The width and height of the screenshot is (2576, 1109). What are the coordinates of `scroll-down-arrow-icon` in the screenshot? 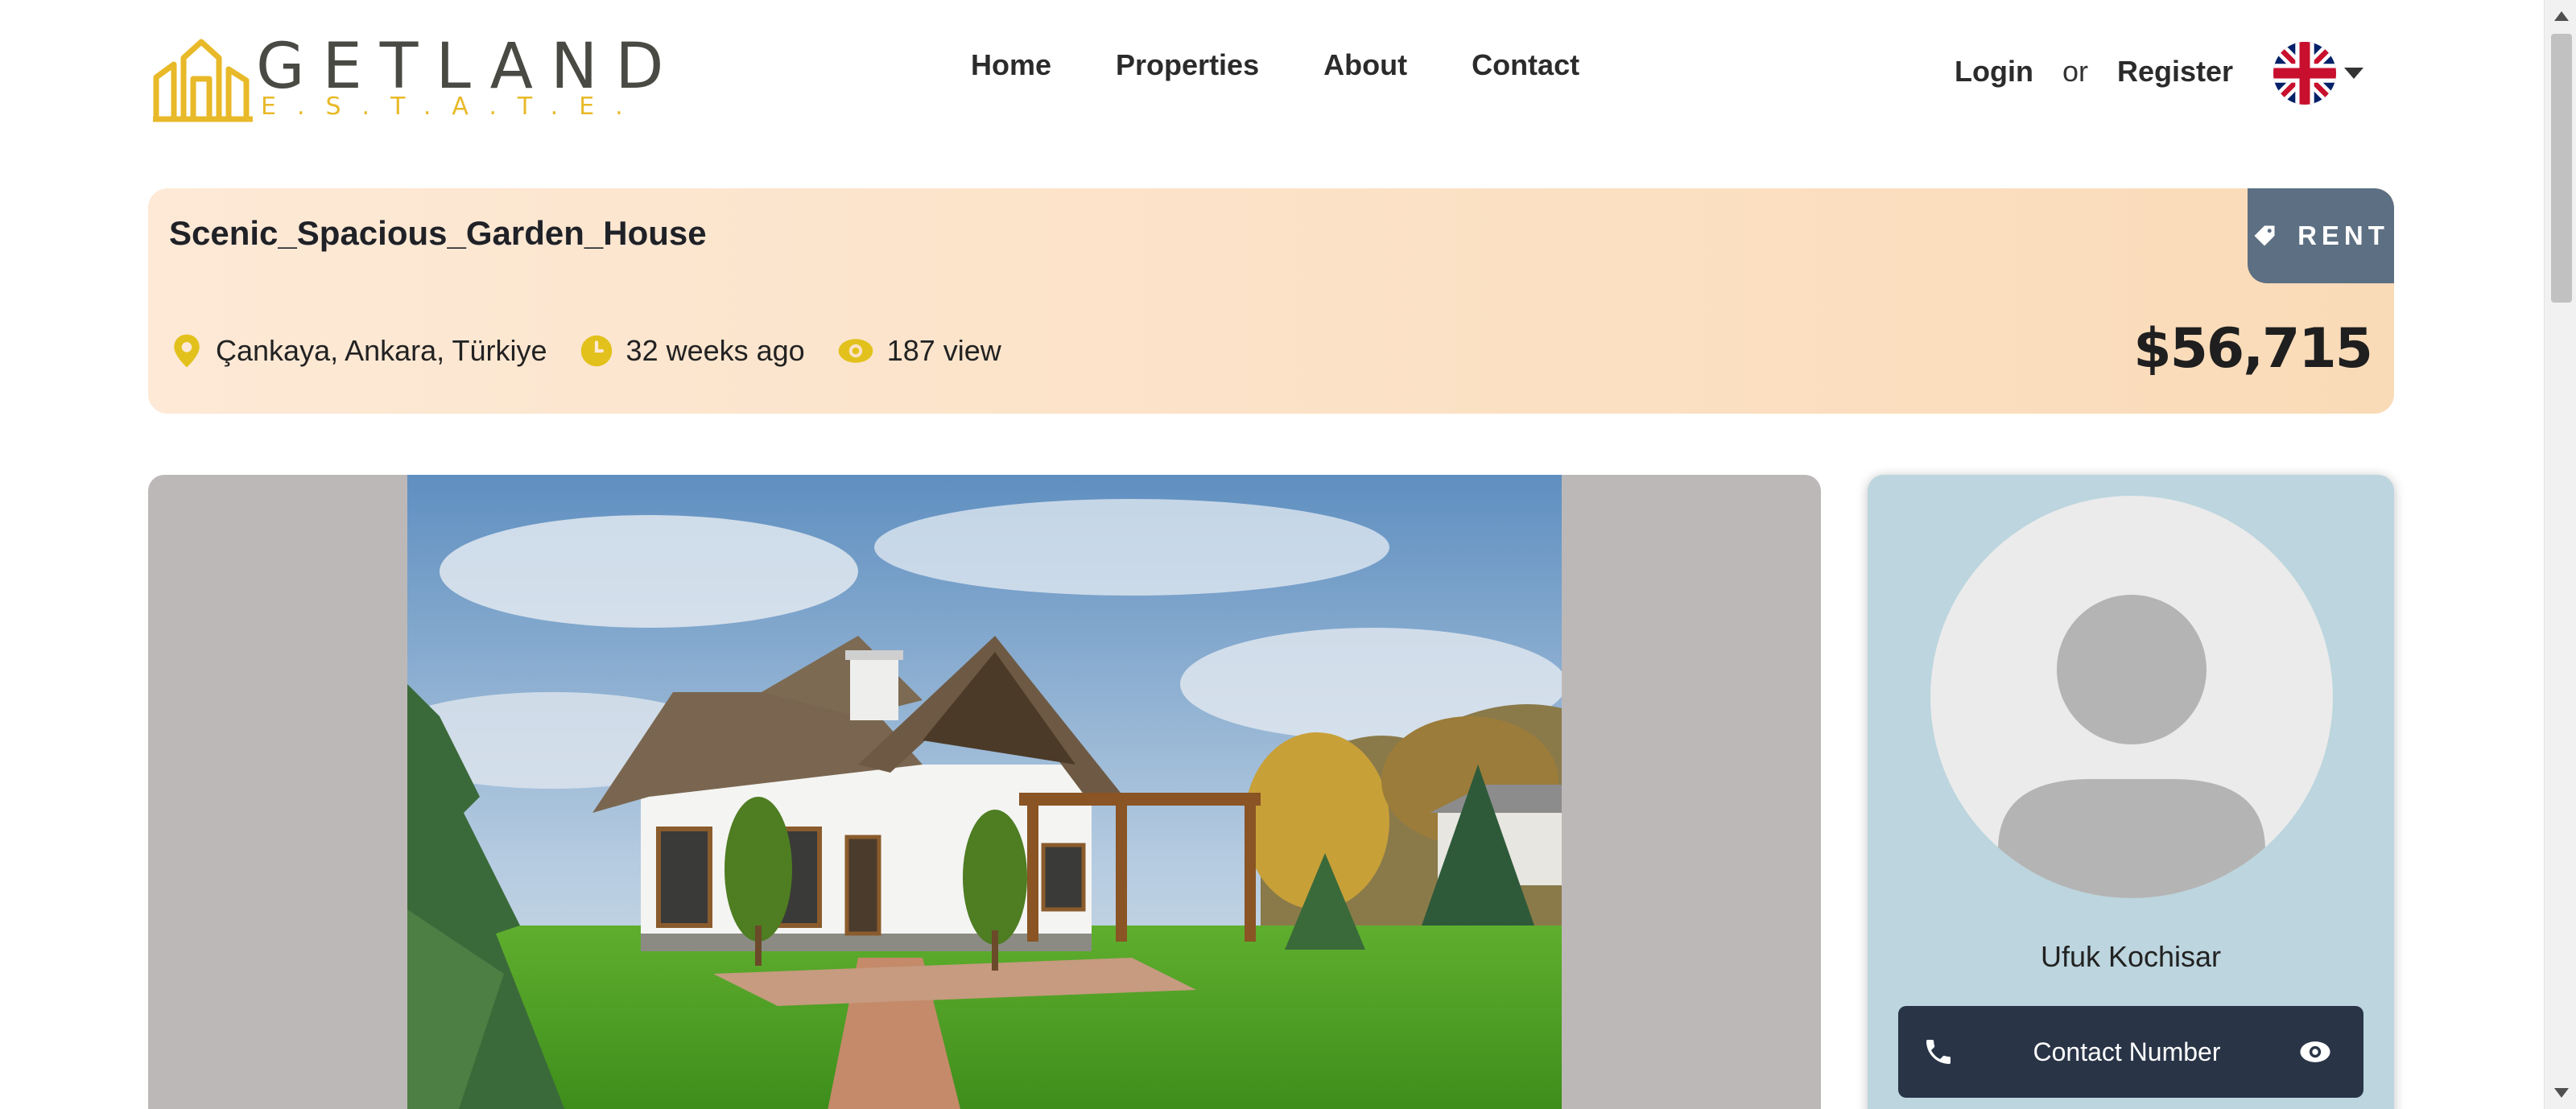 It's located at (2561, 1093).